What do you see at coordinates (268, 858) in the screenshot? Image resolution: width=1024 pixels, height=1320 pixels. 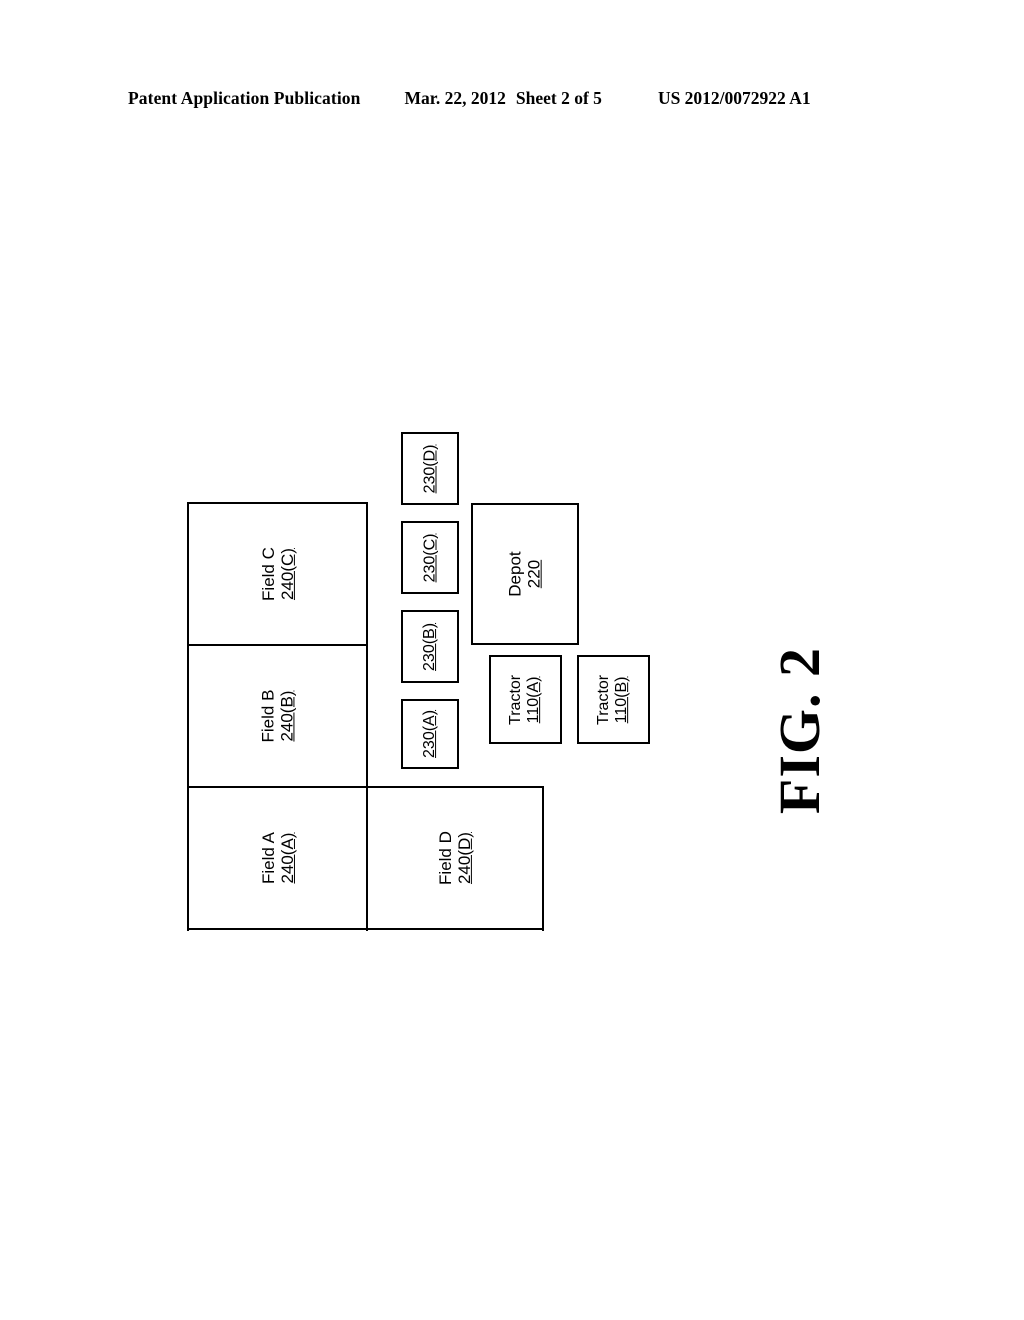 I see `field-a-name: Field A` at bounding box center [268, 858].